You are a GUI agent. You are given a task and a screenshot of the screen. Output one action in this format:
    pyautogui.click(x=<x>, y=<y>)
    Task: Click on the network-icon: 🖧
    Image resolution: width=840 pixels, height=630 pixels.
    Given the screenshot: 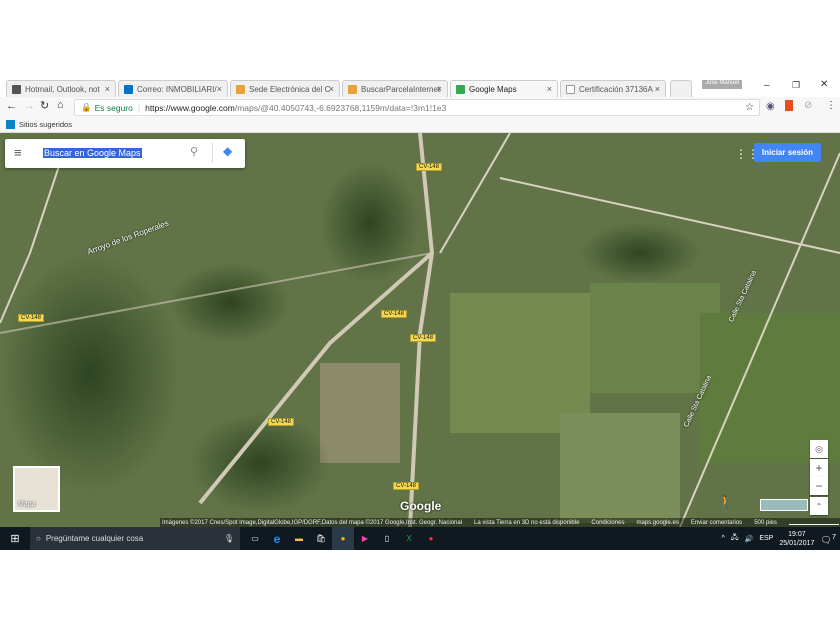 What is the action you would take?
    pyautogui.click(x=735, y=538)
    